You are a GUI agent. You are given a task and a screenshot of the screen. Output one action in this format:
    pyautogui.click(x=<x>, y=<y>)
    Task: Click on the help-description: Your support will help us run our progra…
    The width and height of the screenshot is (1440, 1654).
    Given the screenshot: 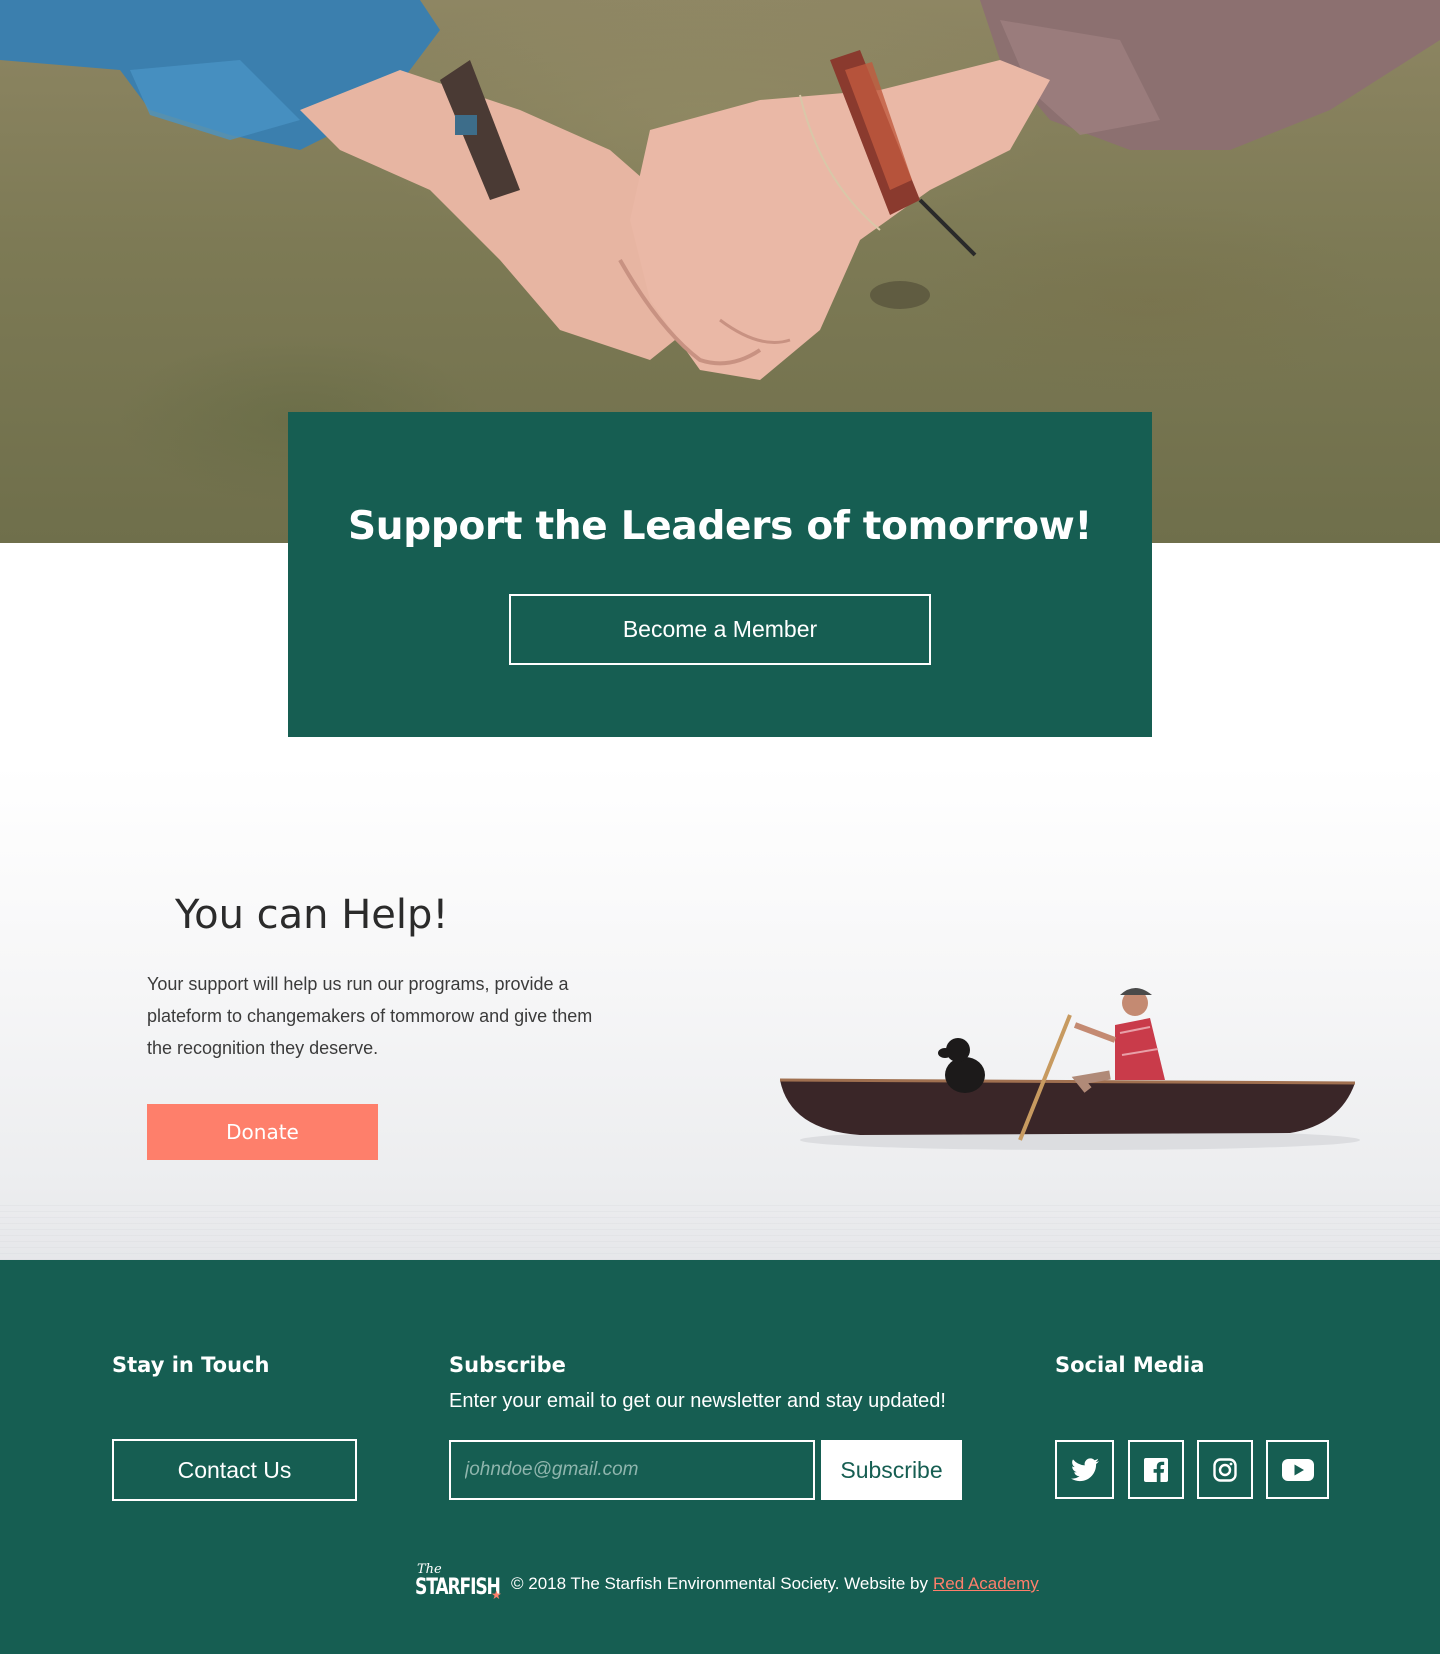 What is the action you would take?
    pyautogui.click(x=370, y=1016)
    